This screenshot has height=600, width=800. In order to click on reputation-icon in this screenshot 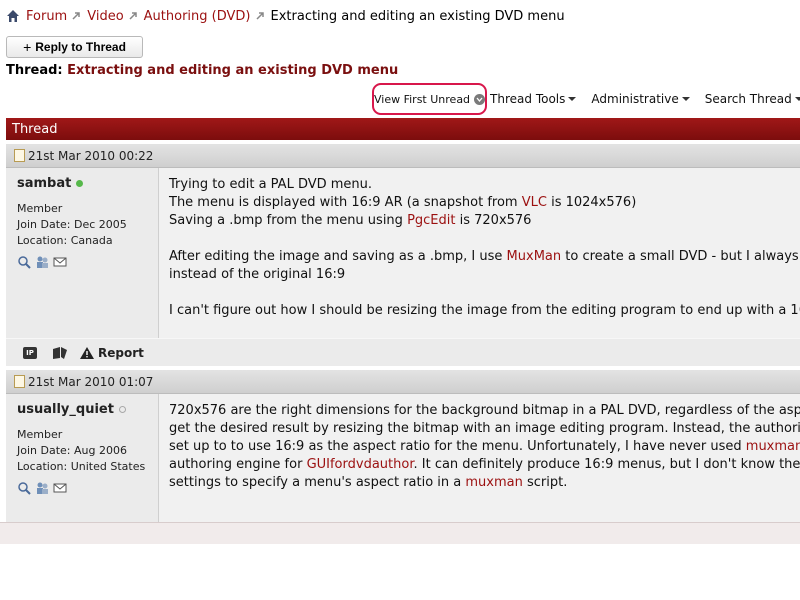, I will do `click(60, 353)`.